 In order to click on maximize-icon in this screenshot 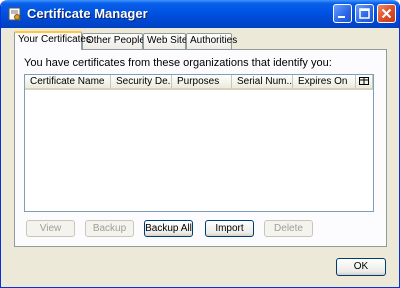, I will do `click(364, 13)`.